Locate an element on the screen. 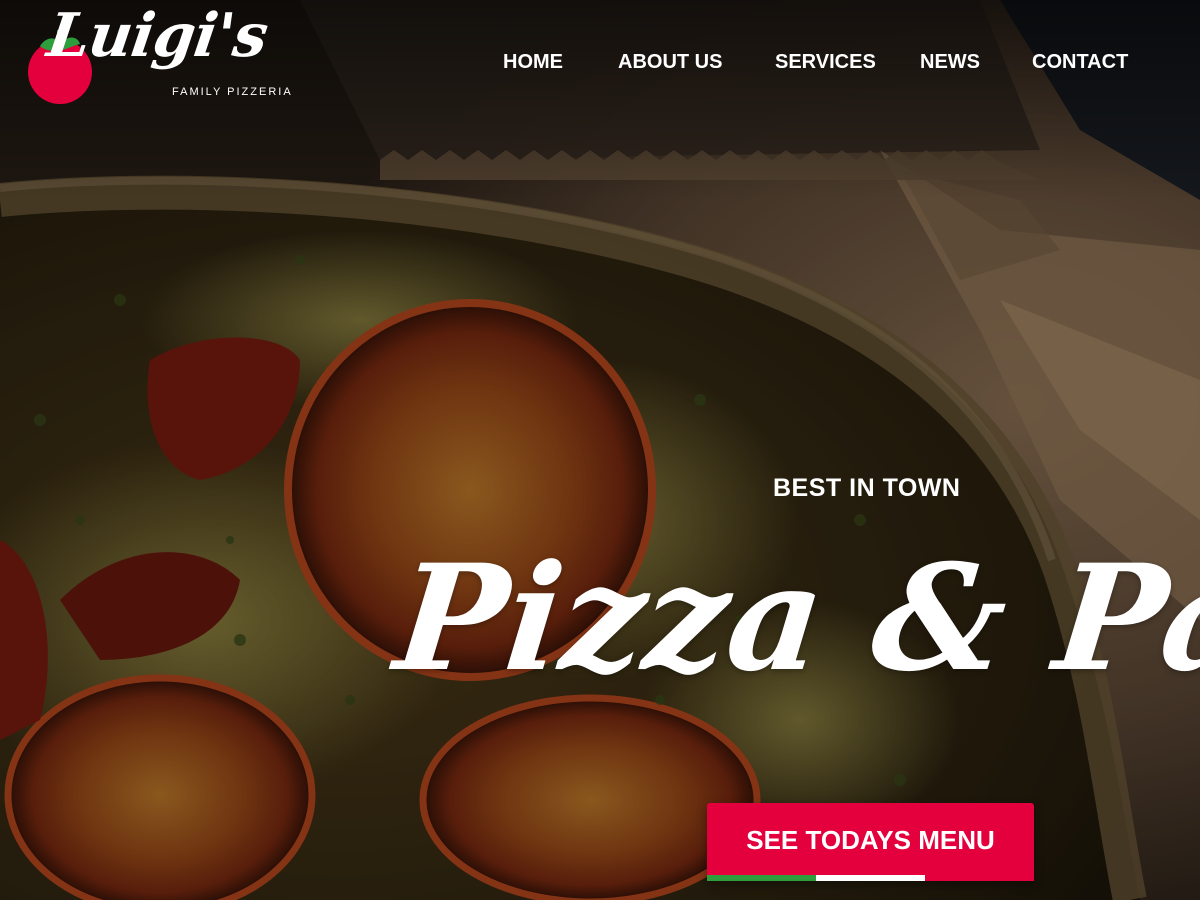 The height and width of the screenshot is (900, 1200). nav-item-news: NEWS is located at coordinates (950, 62).